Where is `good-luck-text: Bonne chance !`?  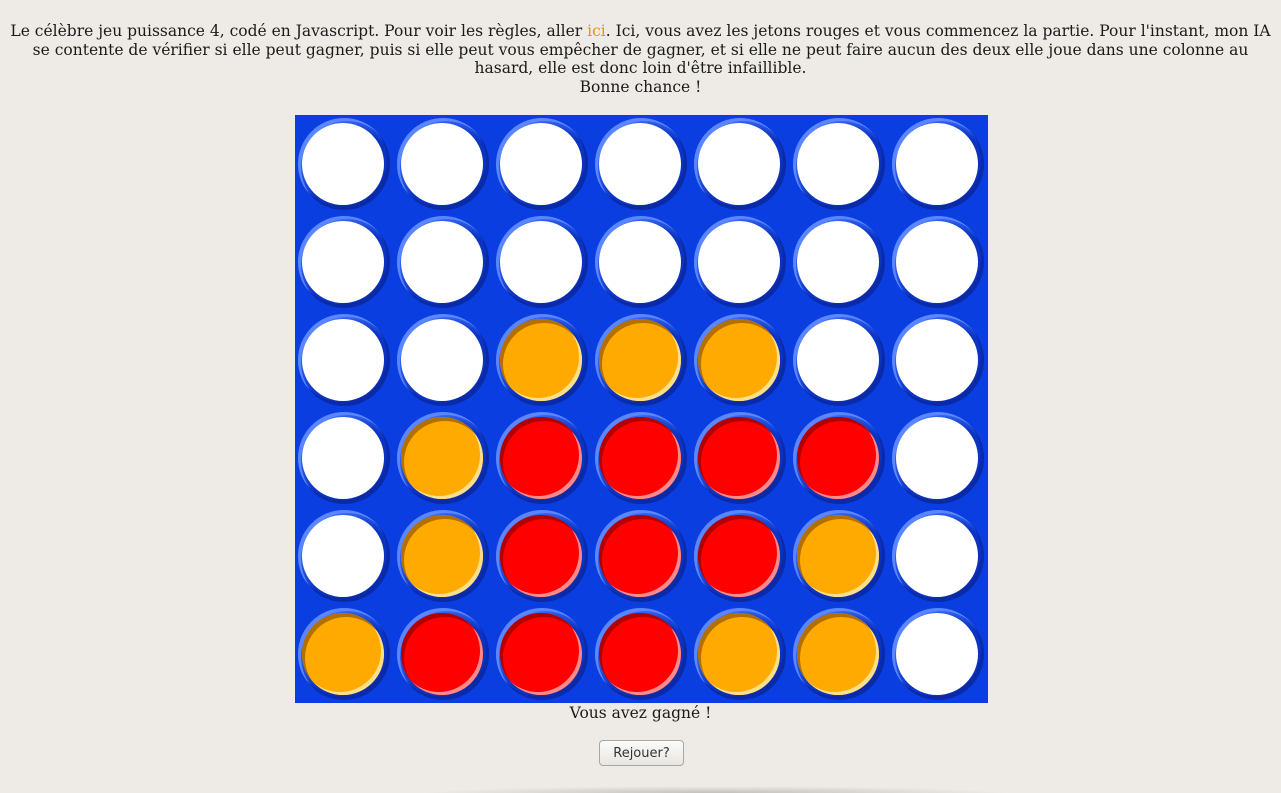 good-luck-text: Bonne chance ! is located at coordinates (640, 86).